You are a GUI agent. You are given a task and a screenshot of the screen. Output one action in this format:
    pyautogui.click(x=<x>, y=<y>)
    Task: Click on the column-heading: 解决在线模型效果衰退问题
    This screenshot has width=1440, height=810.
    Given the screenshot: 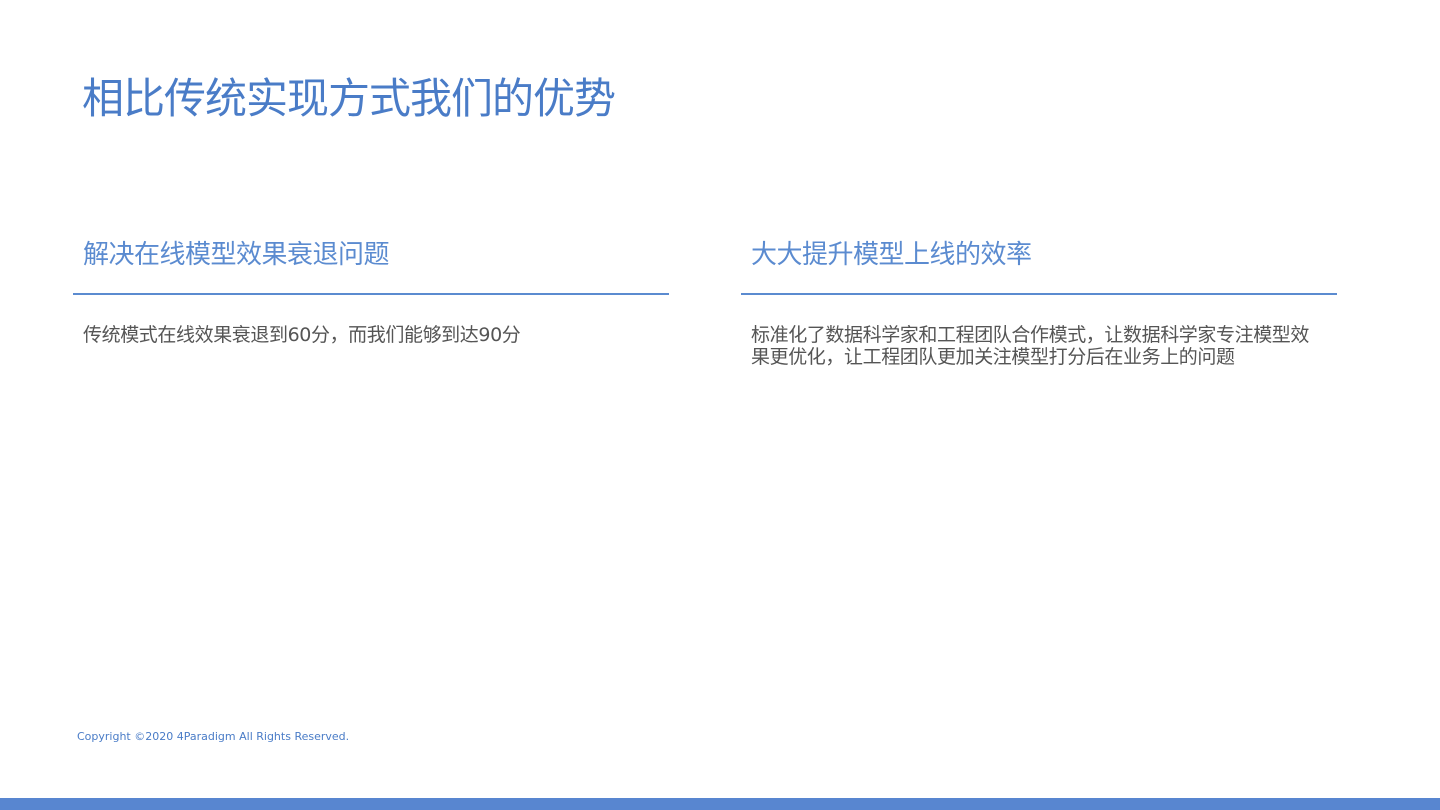 What is the action you would take?
    pyautogui.click(x=236, y=255)
    